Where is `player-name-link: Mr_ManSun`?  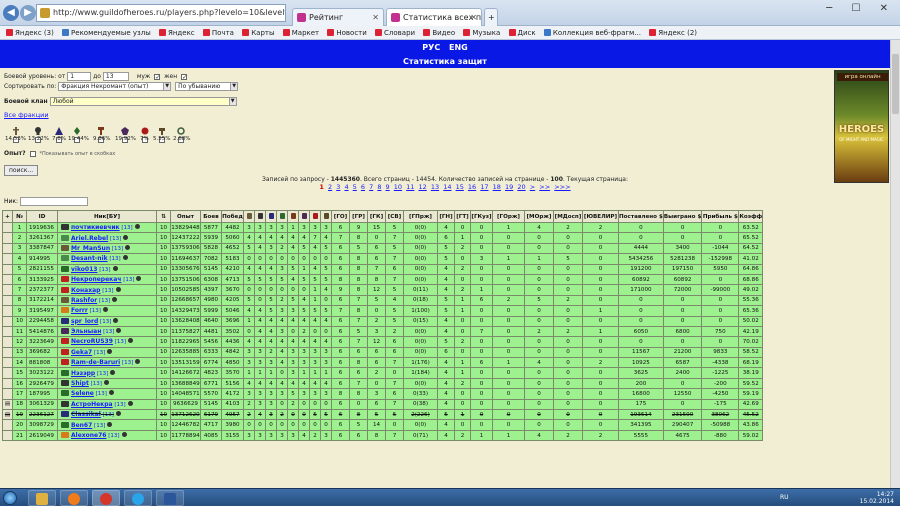
player-name-link: Mr_ManSun is located at coordinates (90, 248).